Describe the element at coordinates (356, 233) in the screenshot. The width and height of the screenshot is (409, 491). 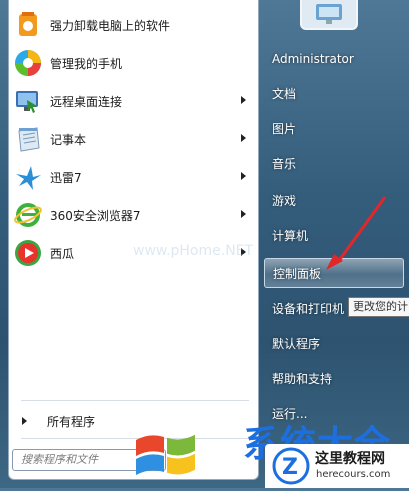
I see `red-arrow-annotation-icon` at that location.